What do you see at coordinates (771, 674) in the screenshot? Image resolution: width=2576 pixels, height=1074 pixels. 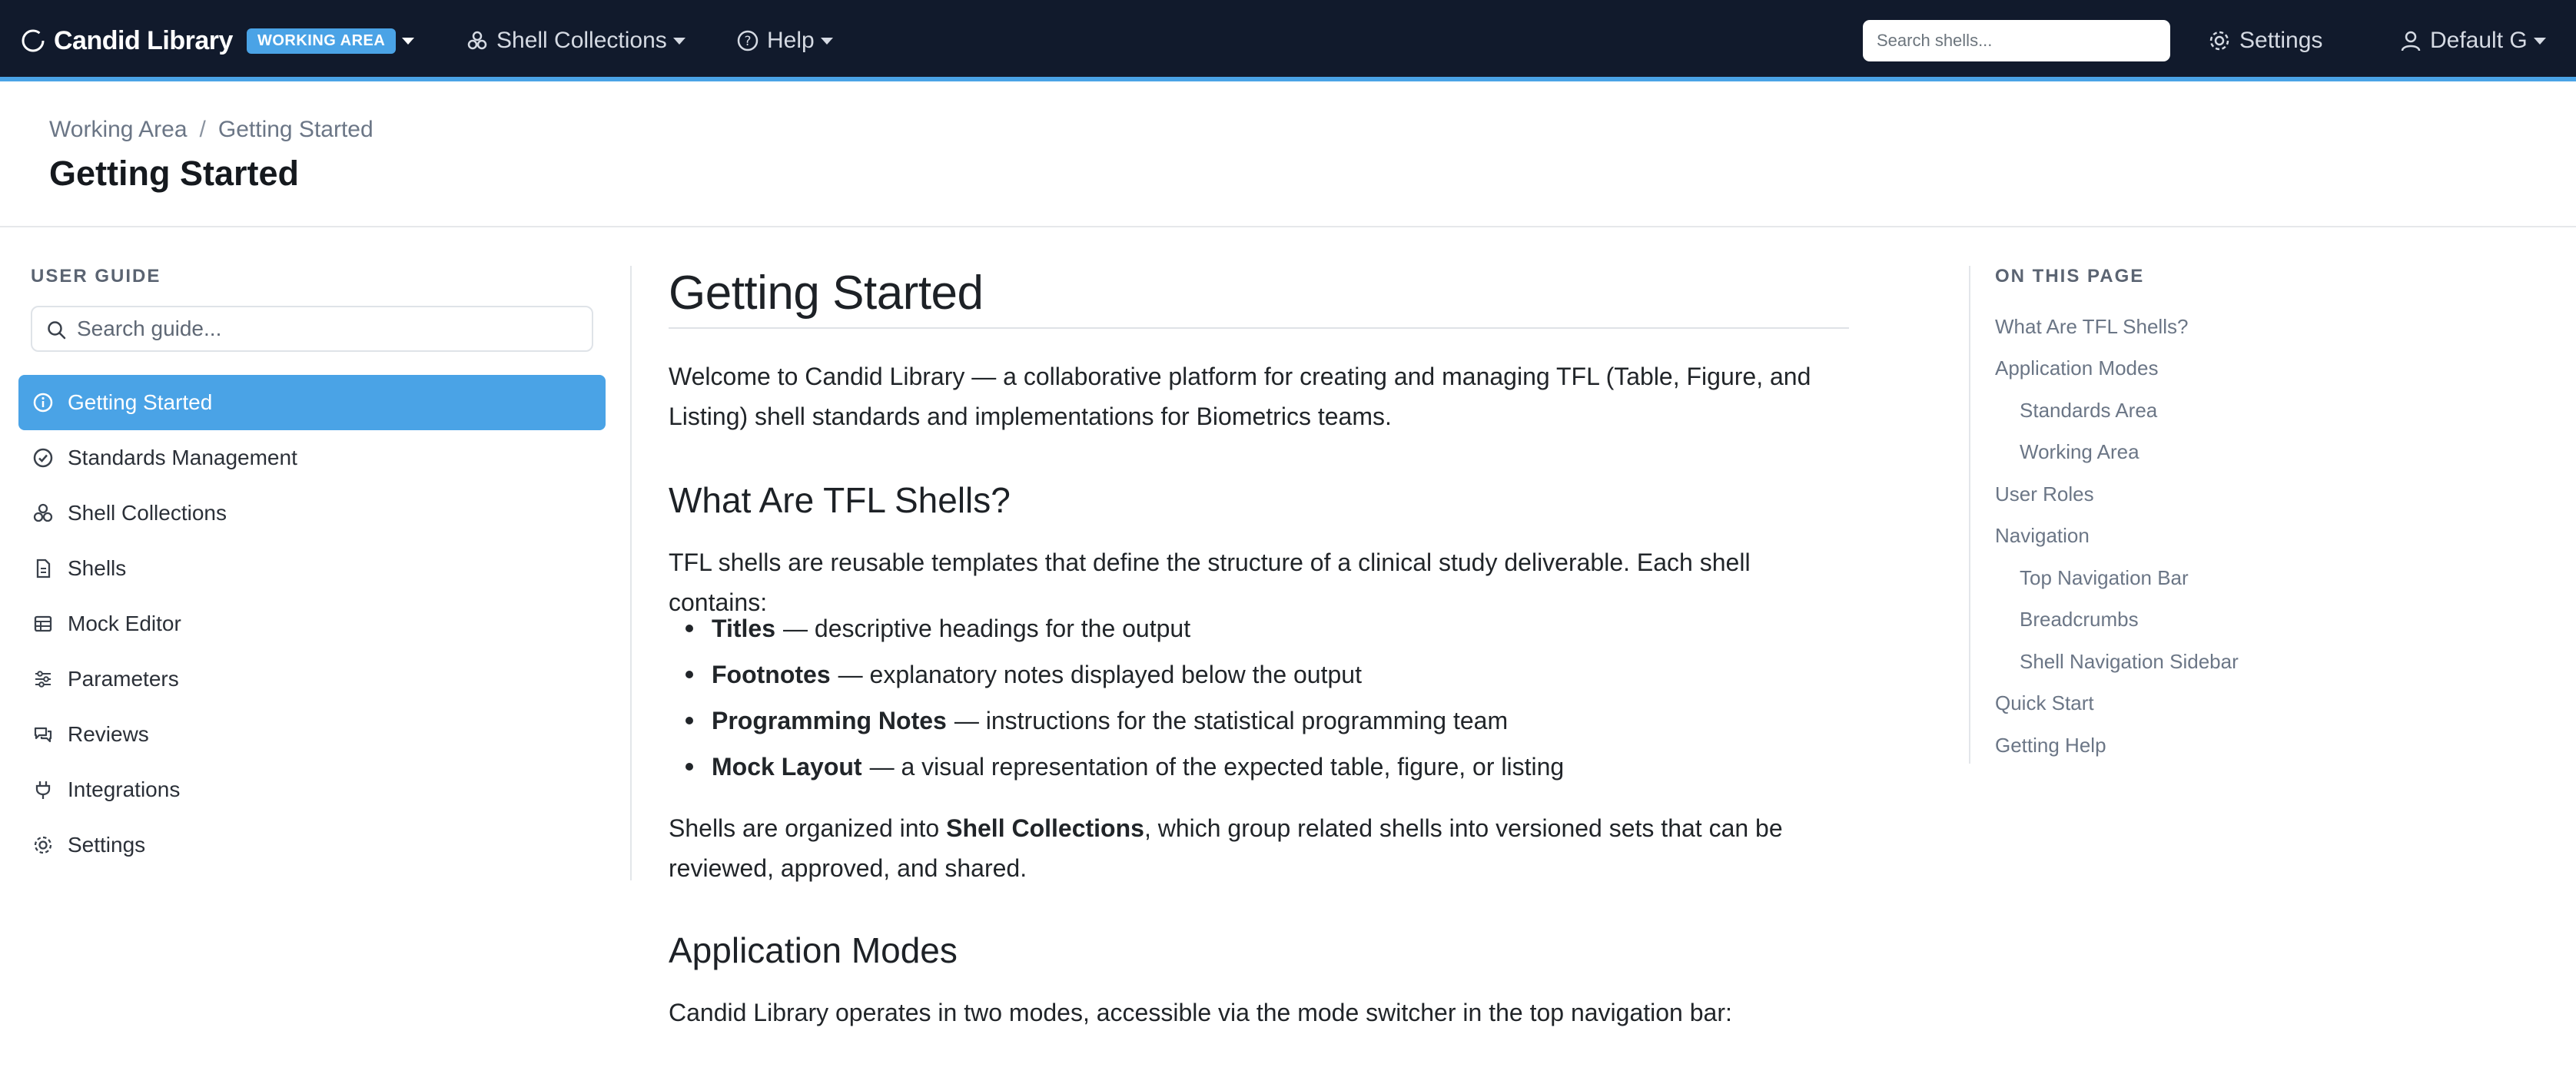 I see `list-item-term: Footnotes` at bounding box center [771, 674].